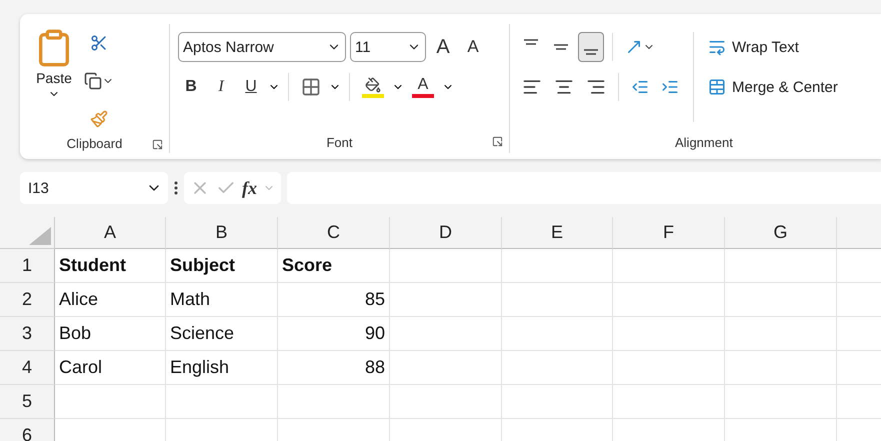 The height and width of the screenshot is (441, 881). Describe the element at coordinates (94, 188) in the screenshot. I see `name-box: I13` at that location.